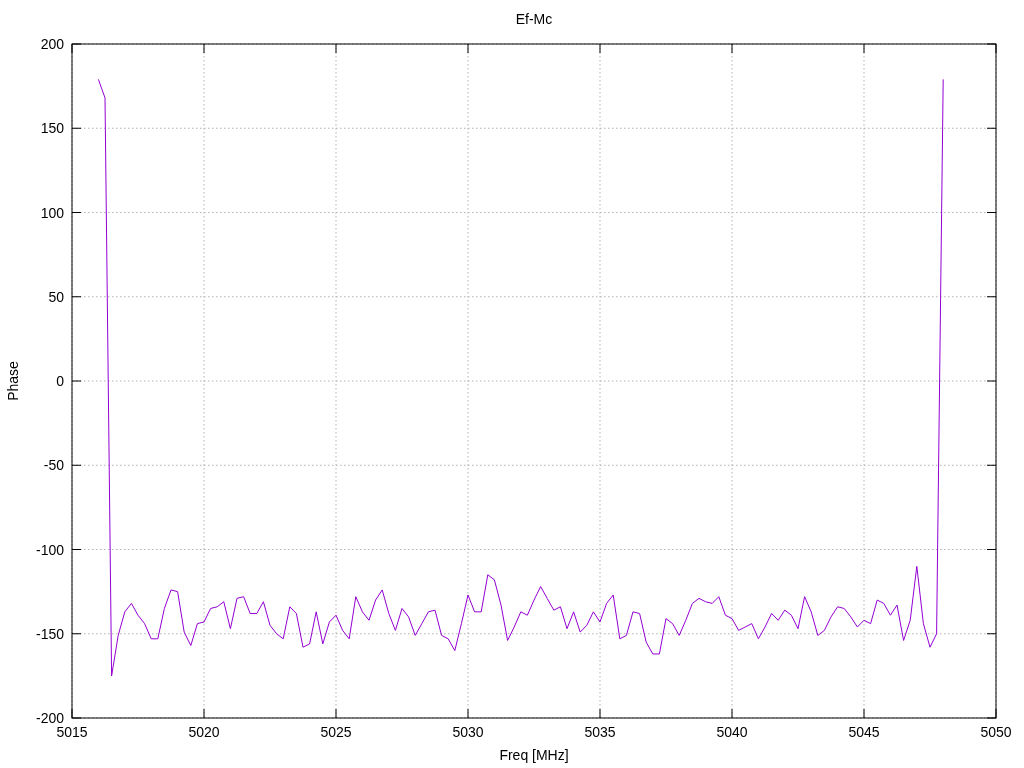  I want to click on y-tick-label: -100, so click(49, 549).